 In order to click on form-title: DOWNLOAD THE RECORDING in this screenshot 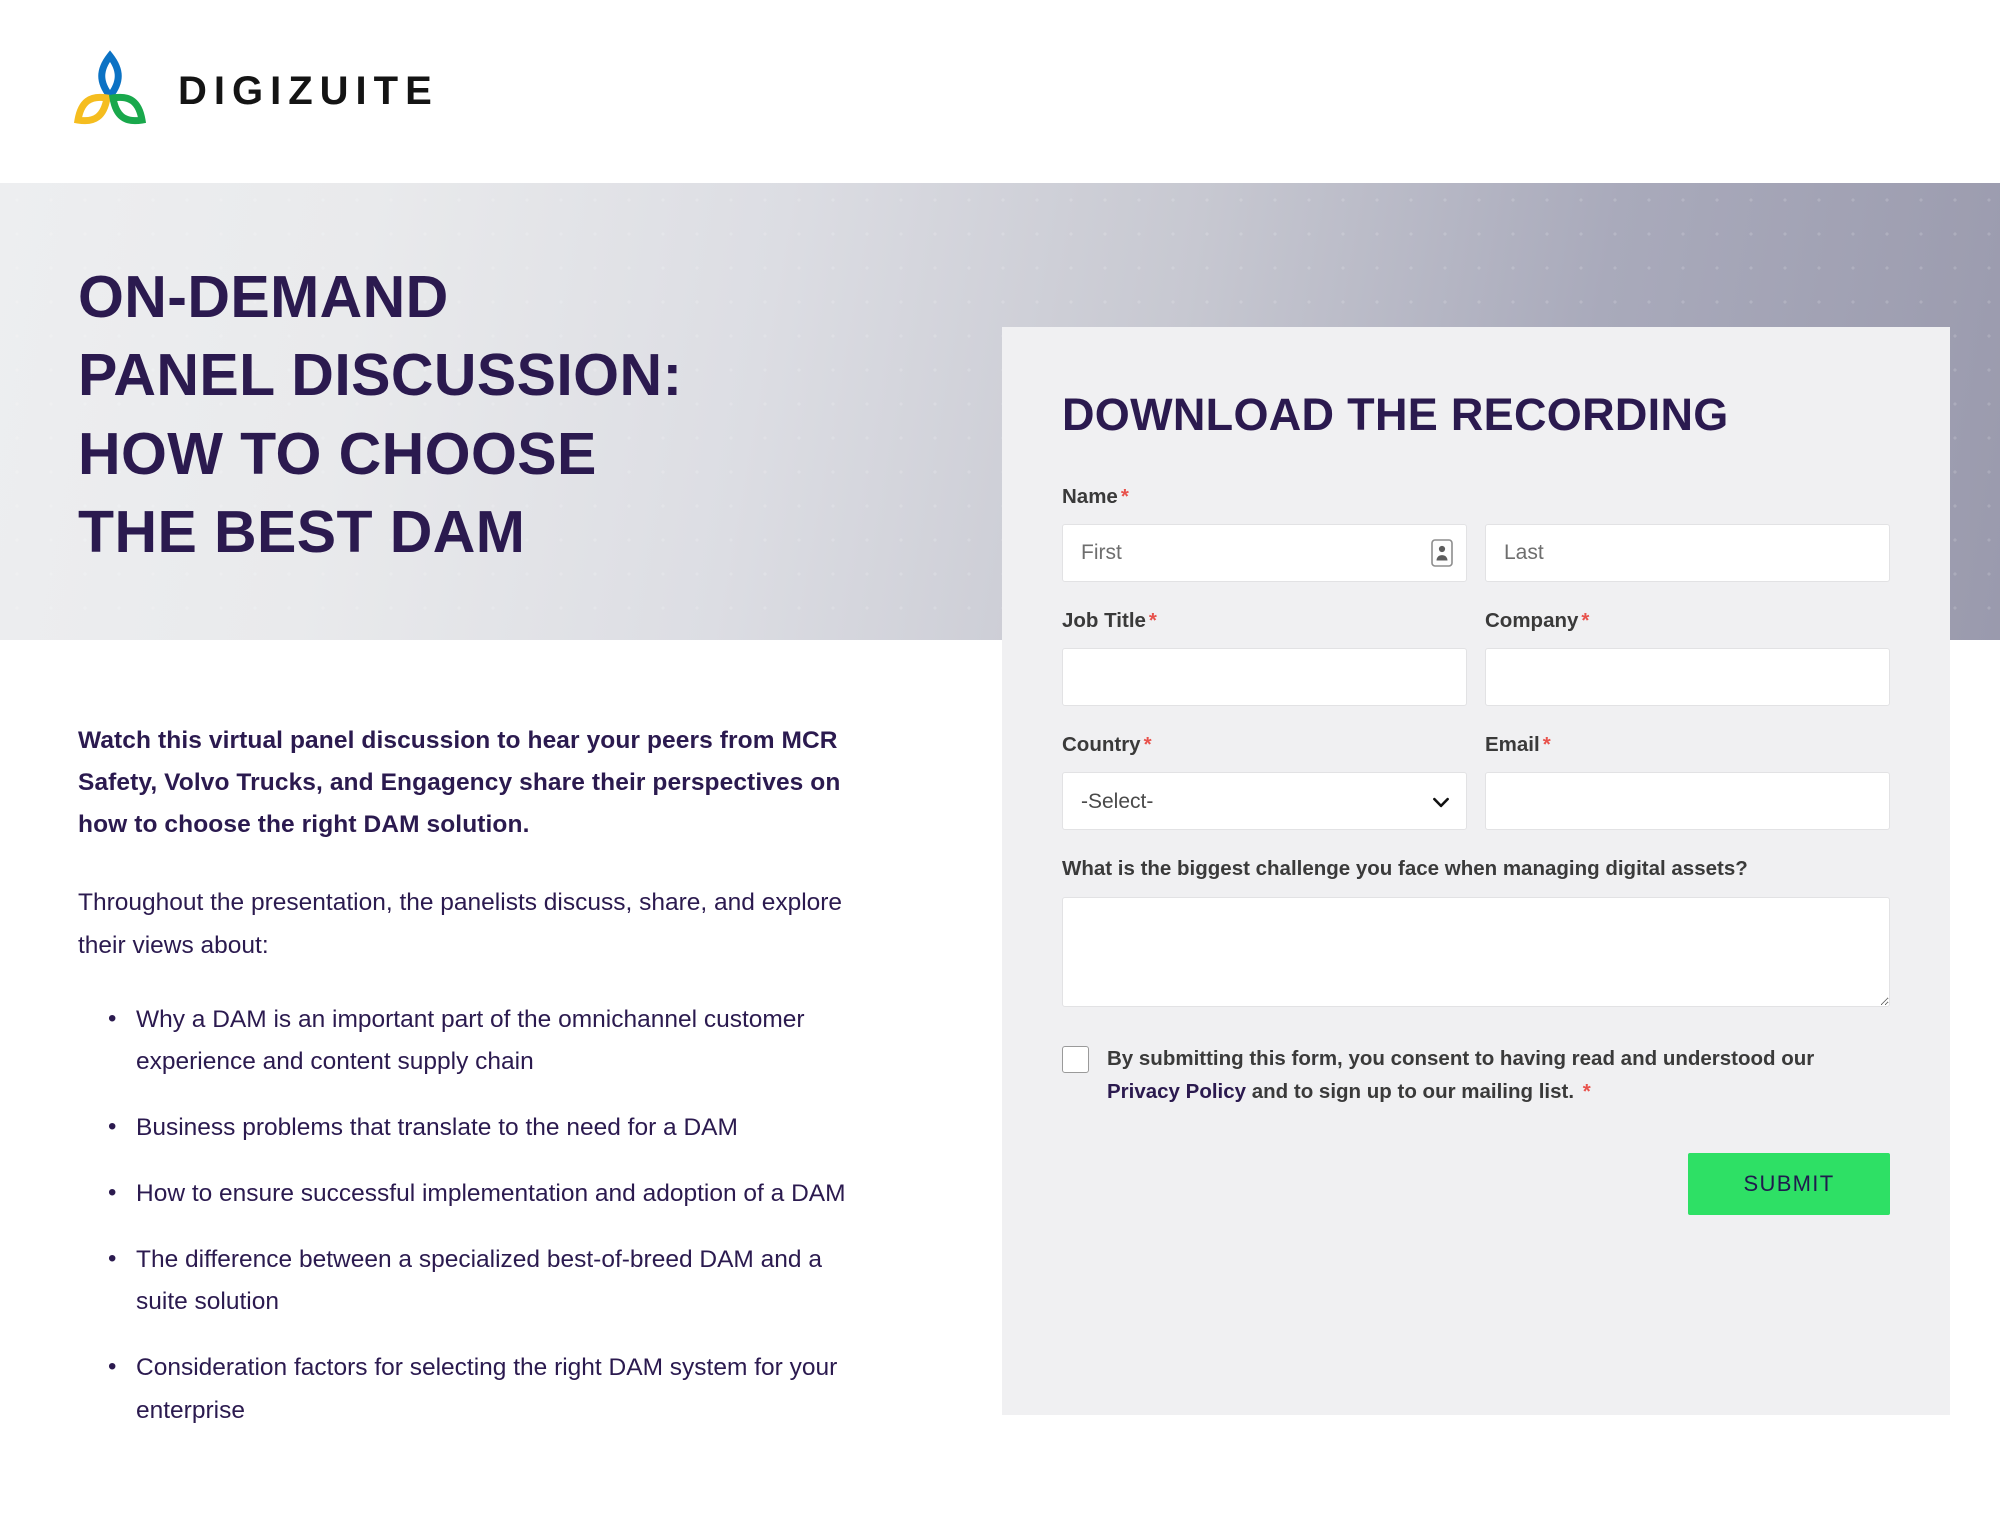, I will do `click(1395, 414)`.